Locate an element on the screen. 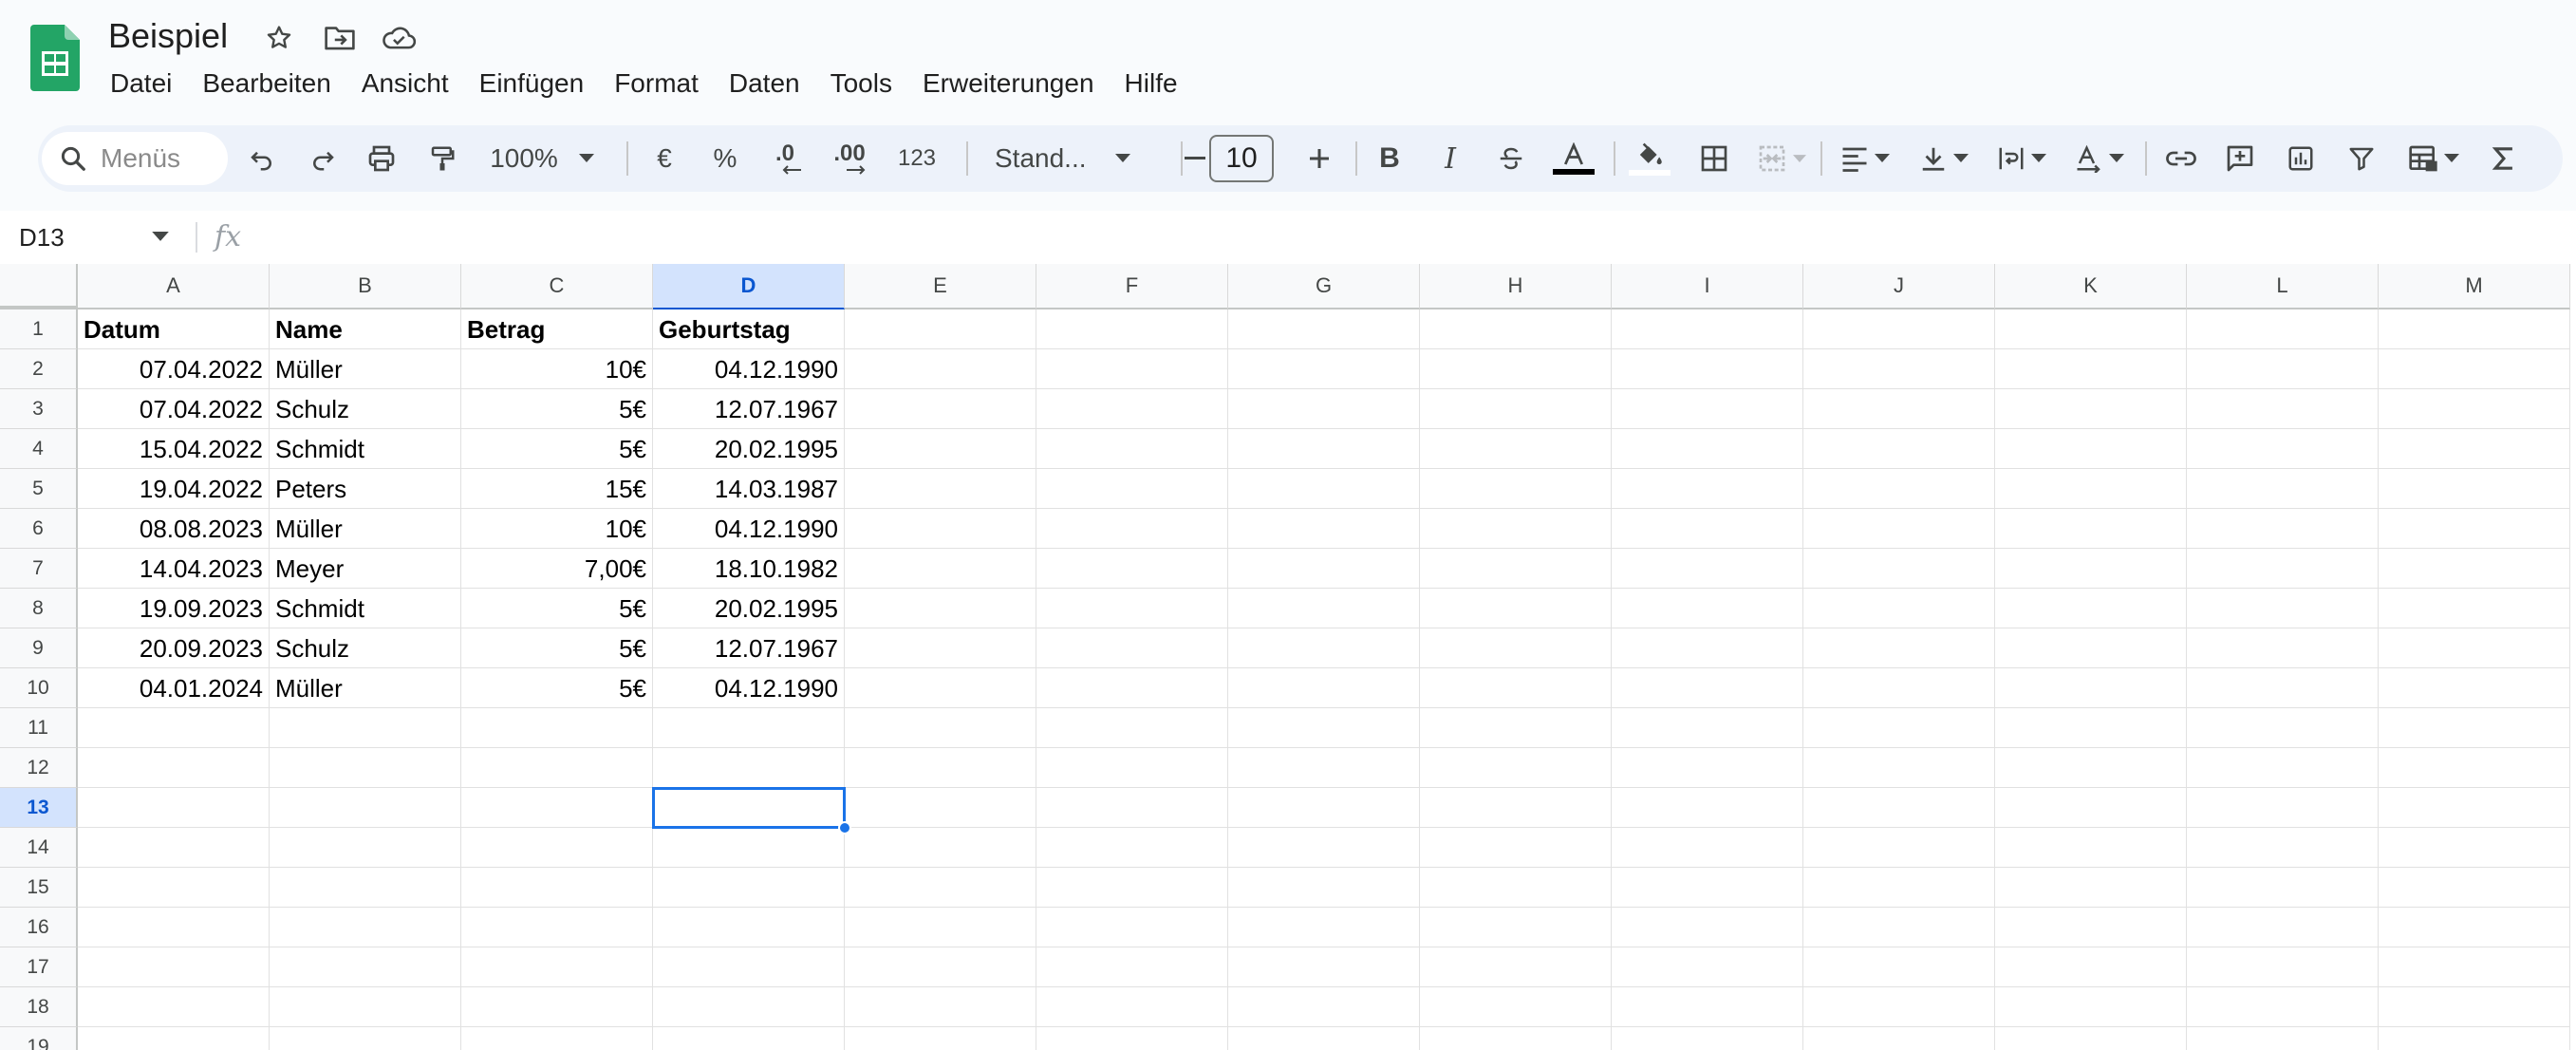 This screenshot has width=2576, height=1050. cell-l7 is located at coordinates (2283, 569).